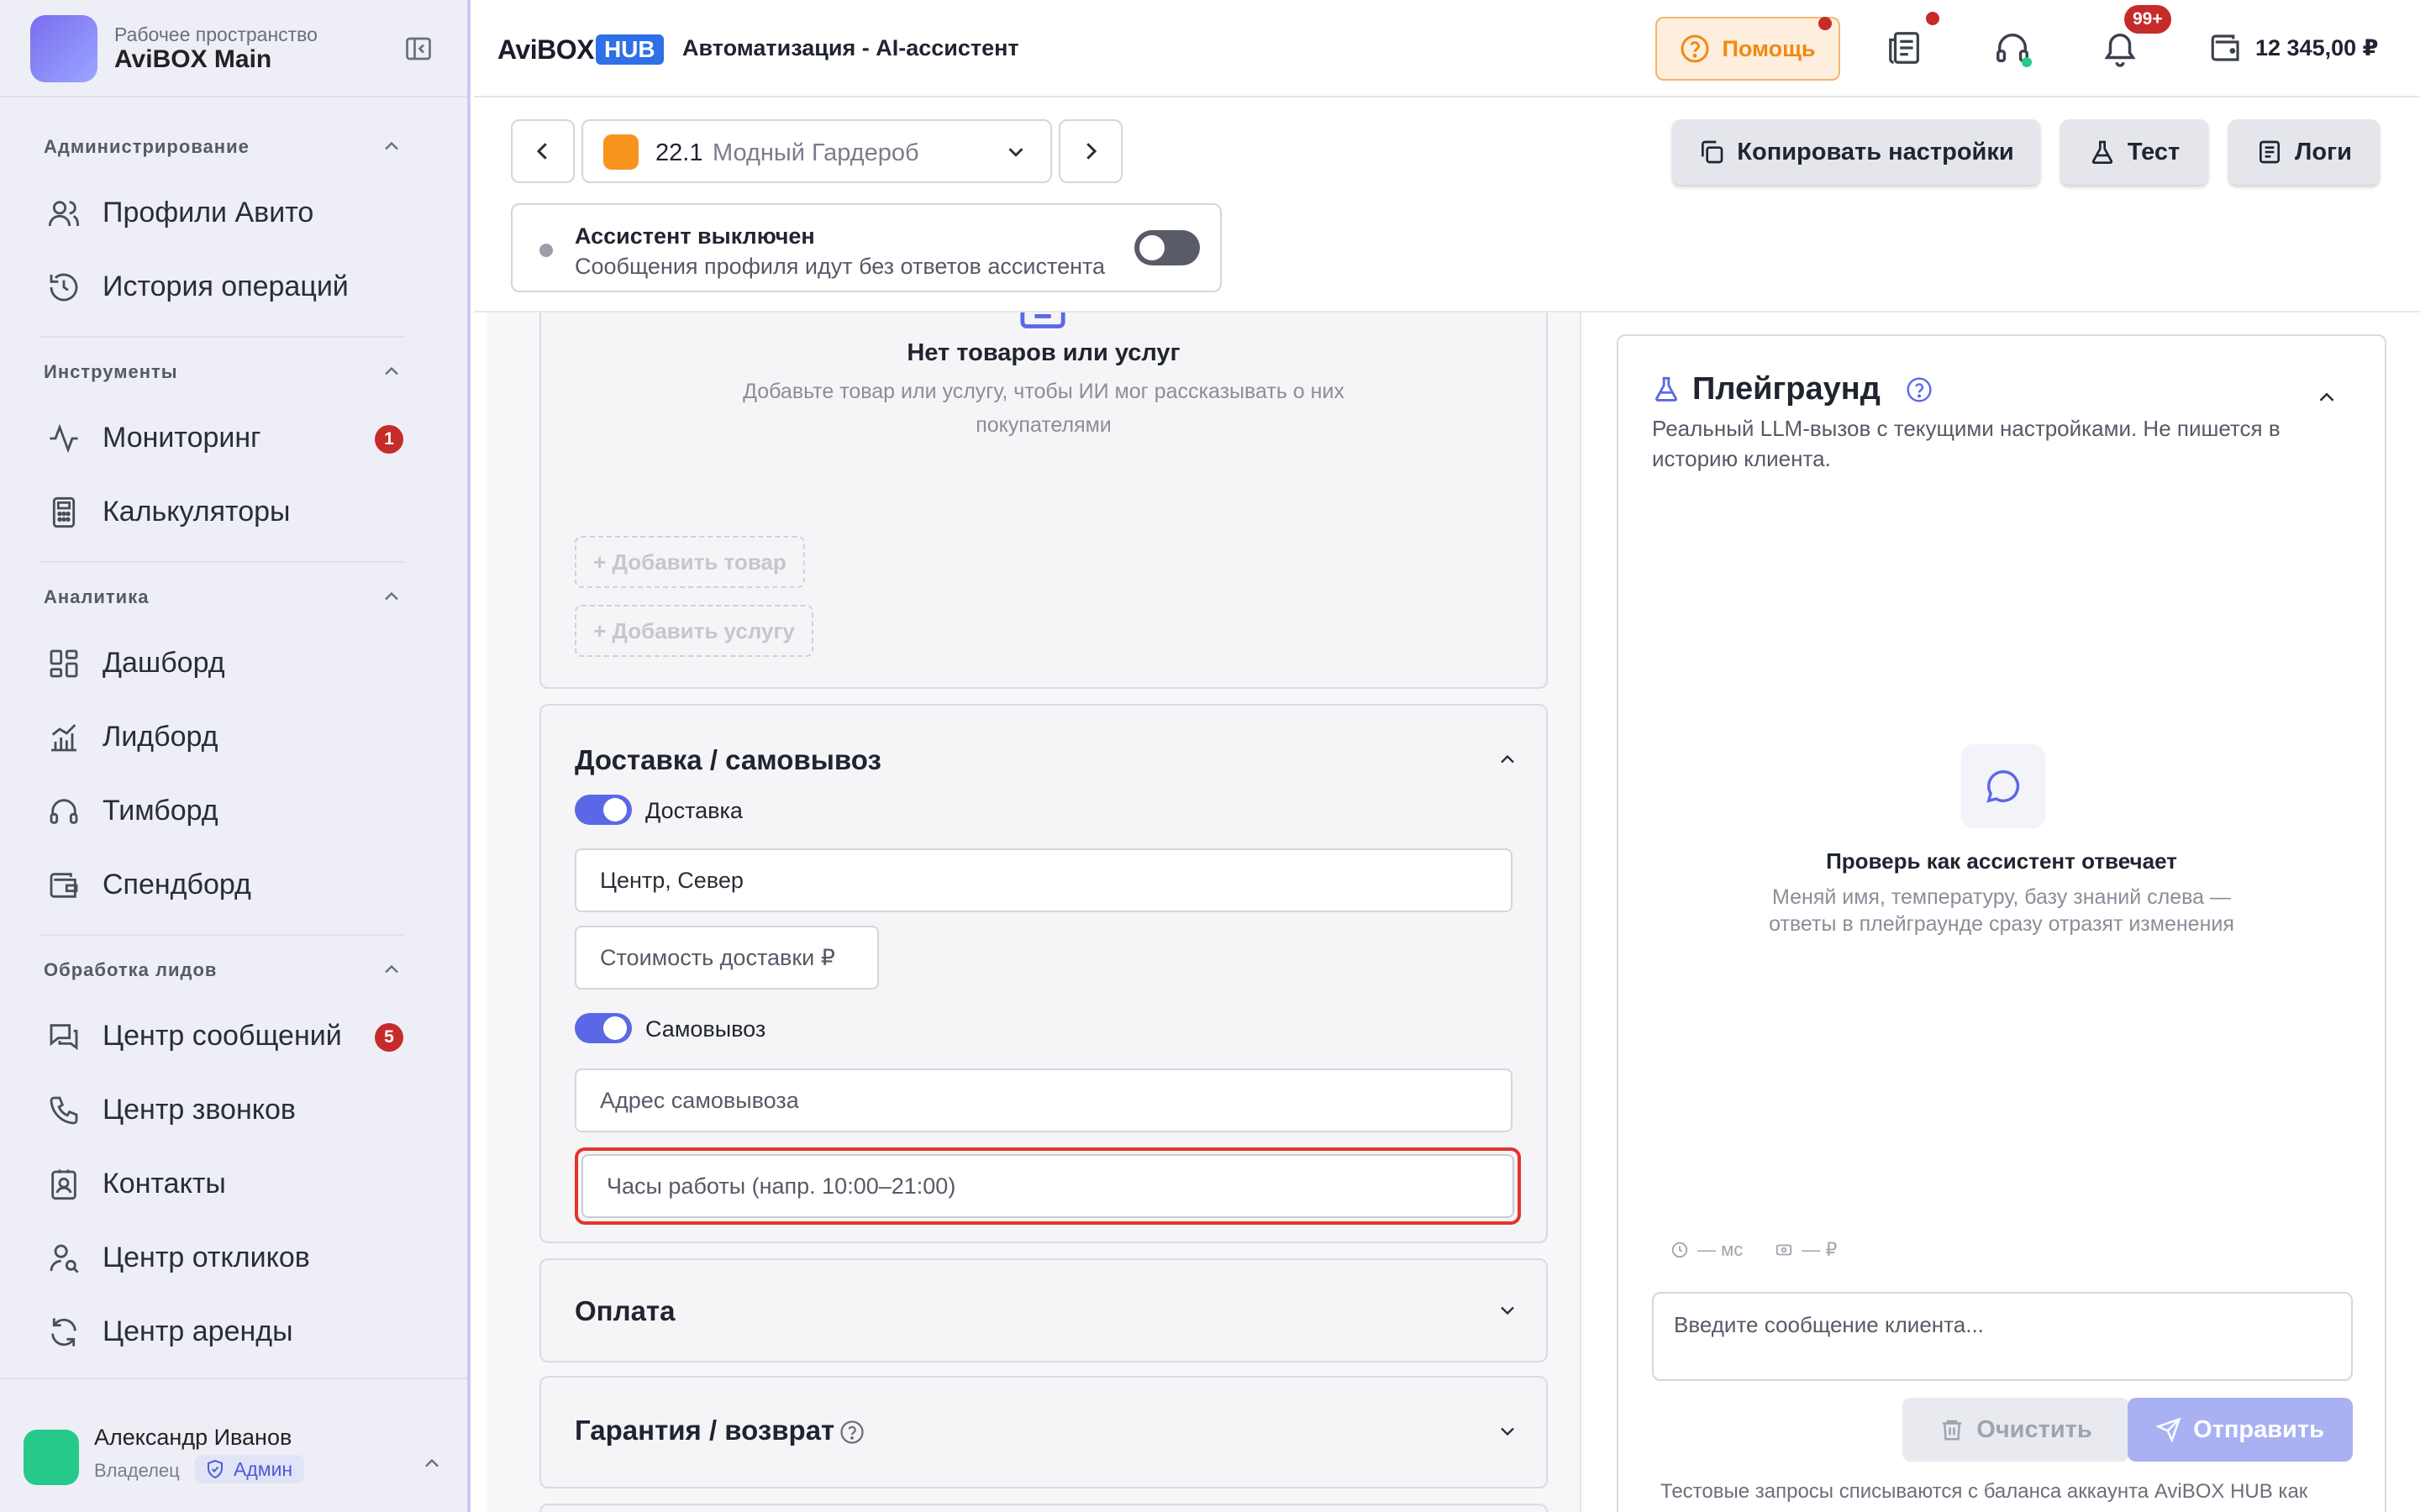 The height and width of the screenshot is (1512, 2420). I want to click on copy-settings-button: Копировать настройки, so click(1856, 152).